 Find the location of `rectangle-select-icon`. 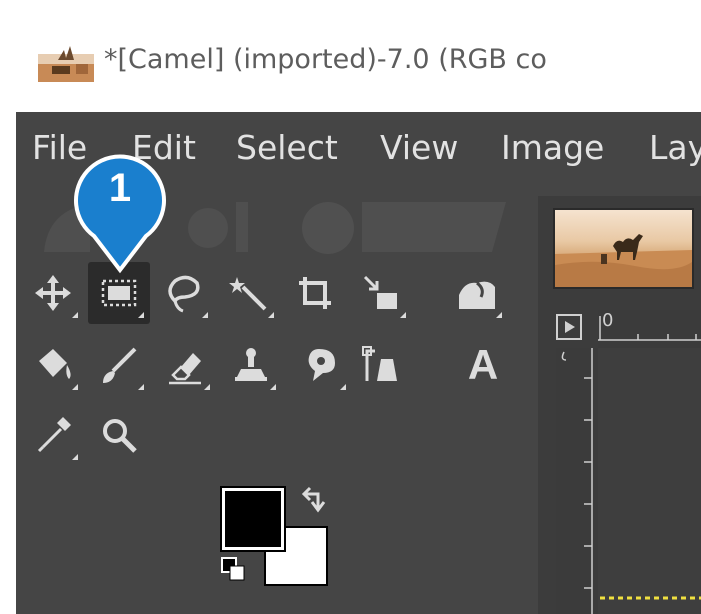

rectangle-select-icon is located at coordinates (119, 293).